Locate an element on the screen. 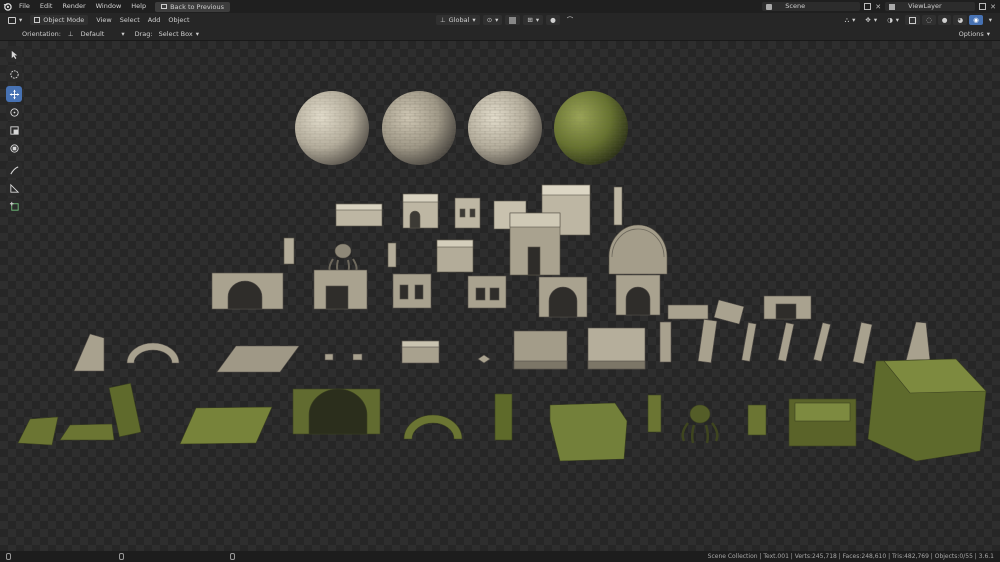 Image resolution: width=1000 pixels, height=562 pixels. xray-icon is located at coordinates (913, 20).